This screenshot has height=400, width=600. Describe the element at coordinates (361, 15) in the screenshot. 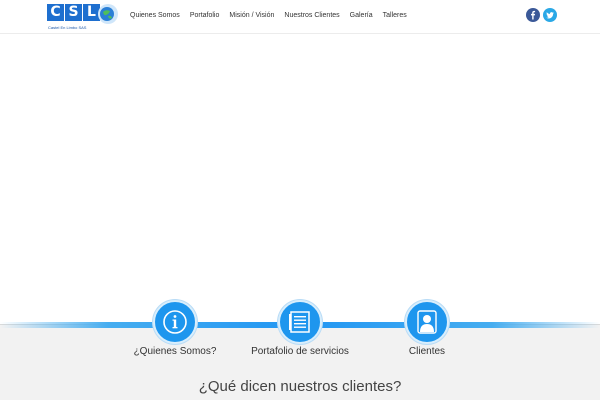

I see `nav-item-galeria: Galería` at that location.